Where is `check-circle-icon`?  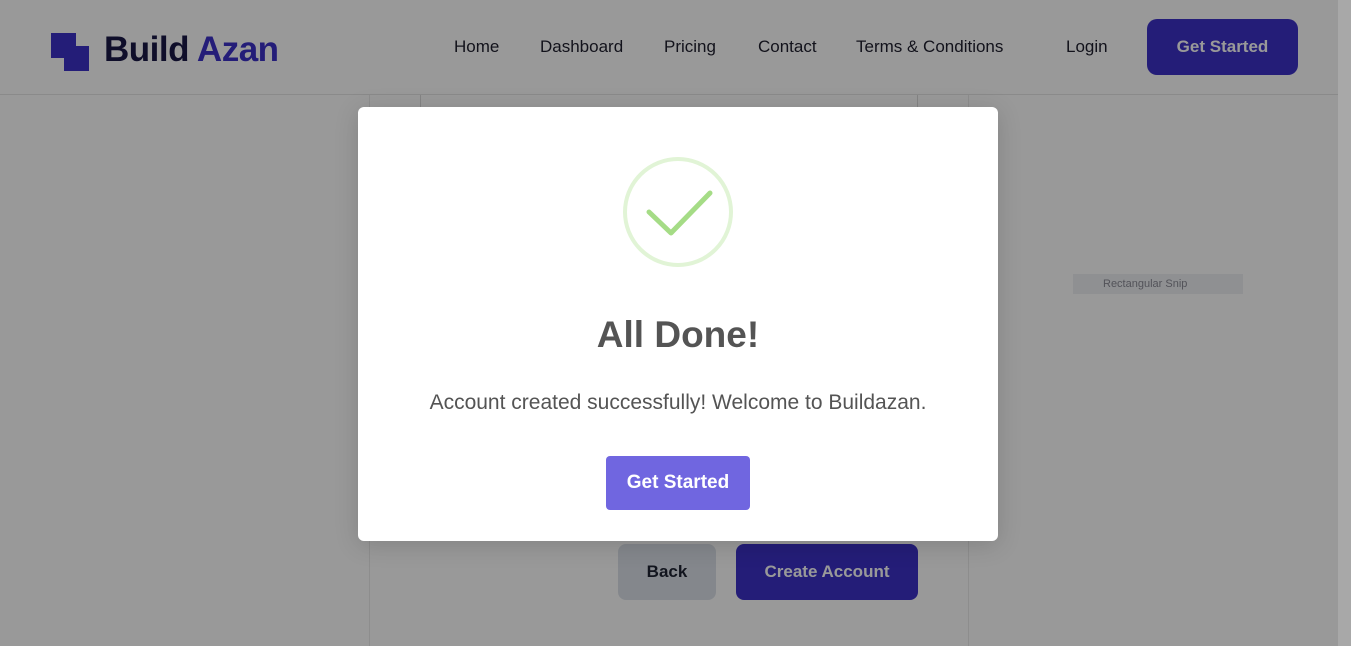
check-circle-icon is located at coordinates (678, 212).